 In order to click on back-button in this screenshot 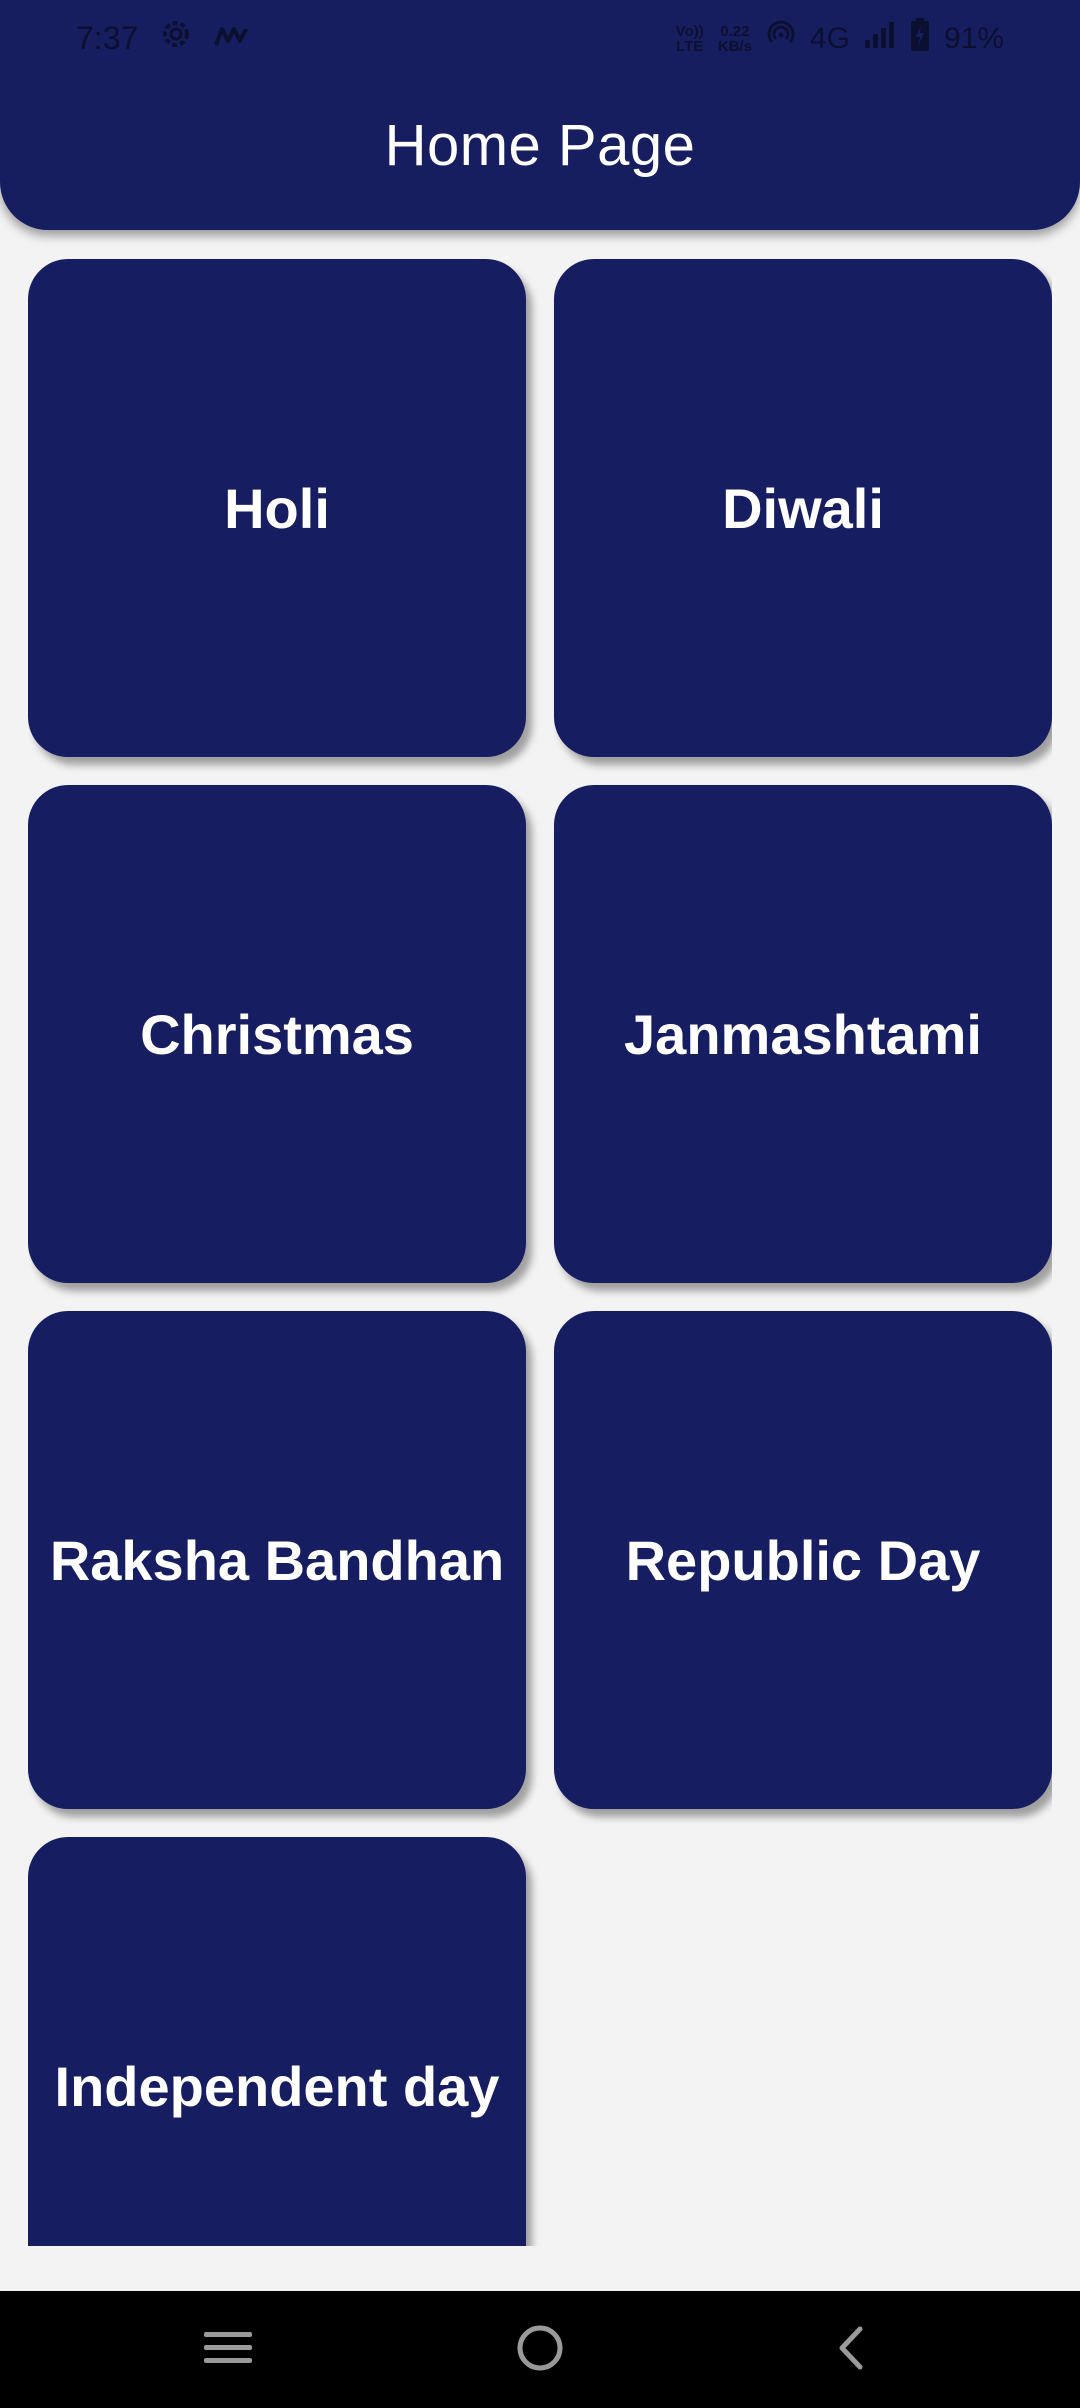, I will do `click(850, 2350)`.